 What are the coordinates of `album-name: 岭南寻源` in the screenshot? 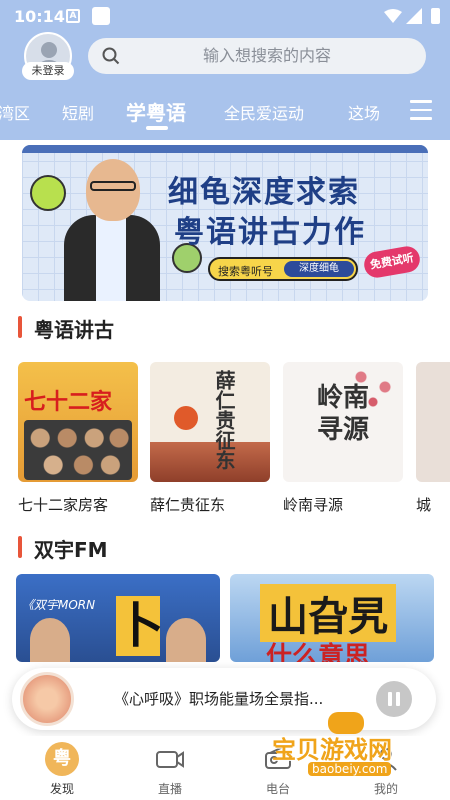 It's located at (313, 505).